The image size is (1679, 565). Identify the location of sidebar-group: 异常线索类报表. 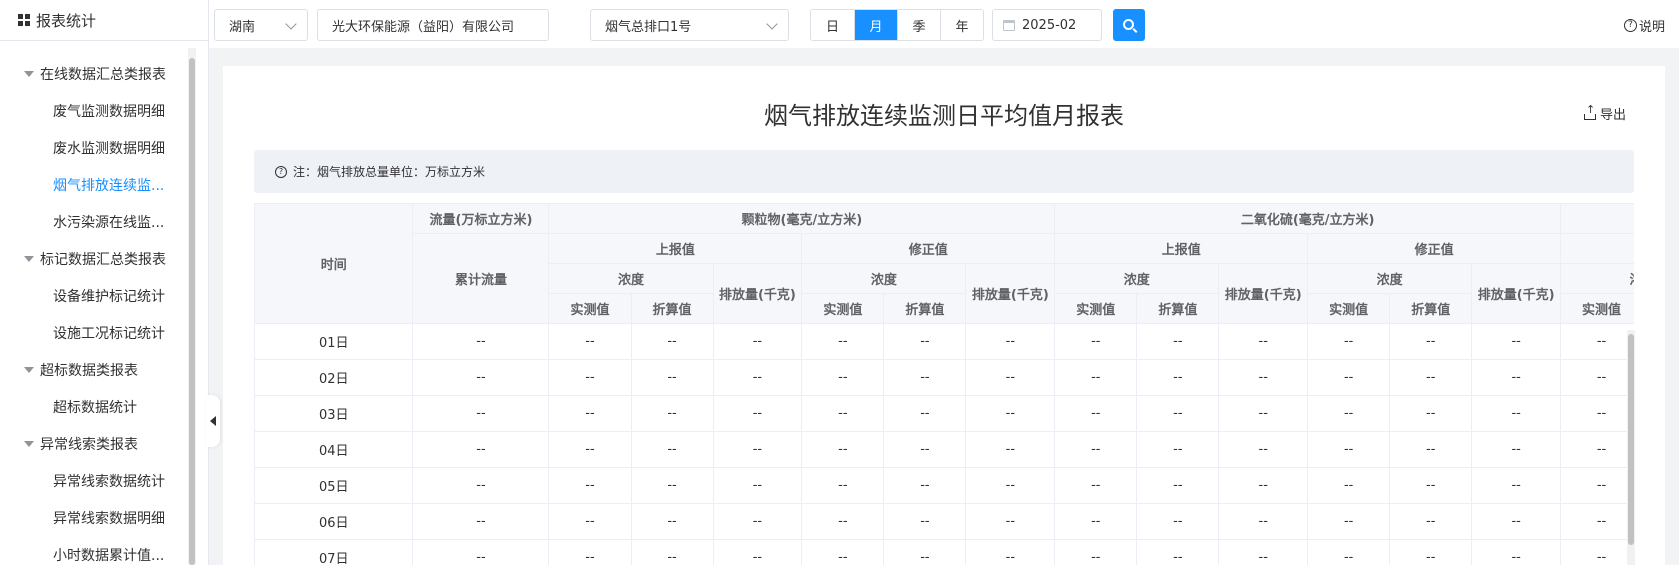
(95, 443).